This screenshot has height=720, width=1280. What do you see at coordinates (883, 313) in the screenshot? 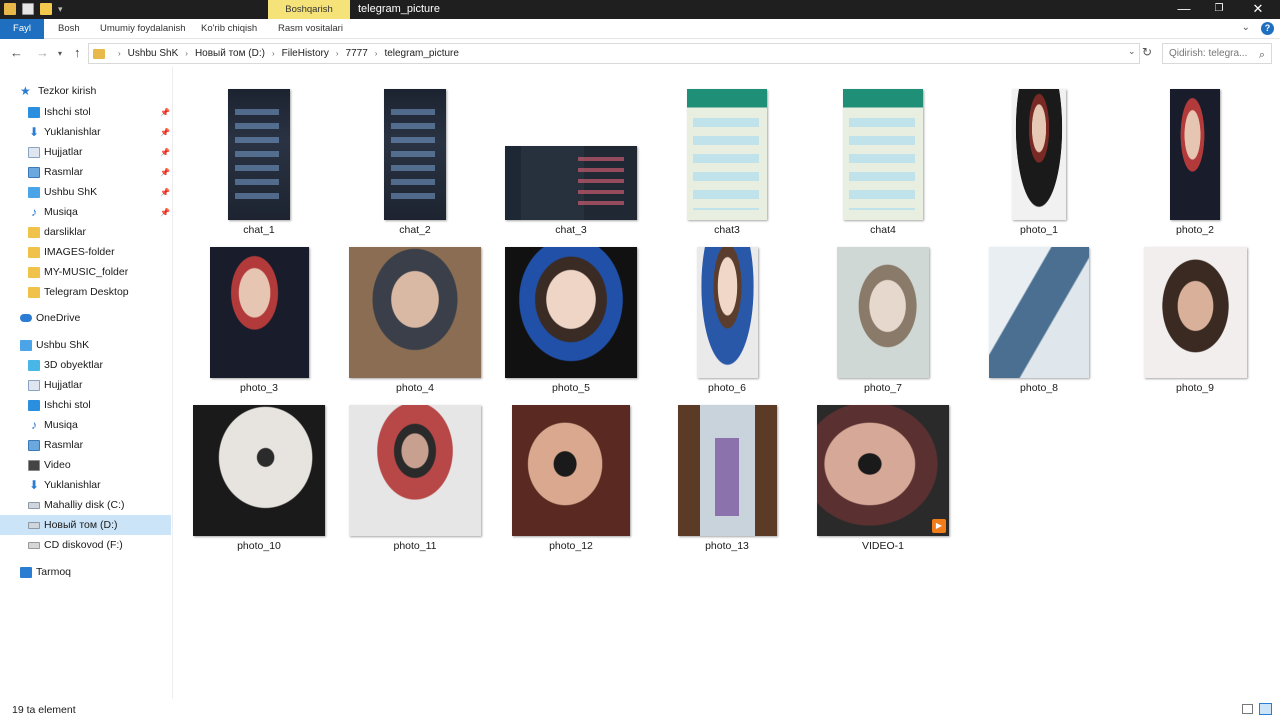
I see `file-tile: photo_7` at bounding box center [883, 313].